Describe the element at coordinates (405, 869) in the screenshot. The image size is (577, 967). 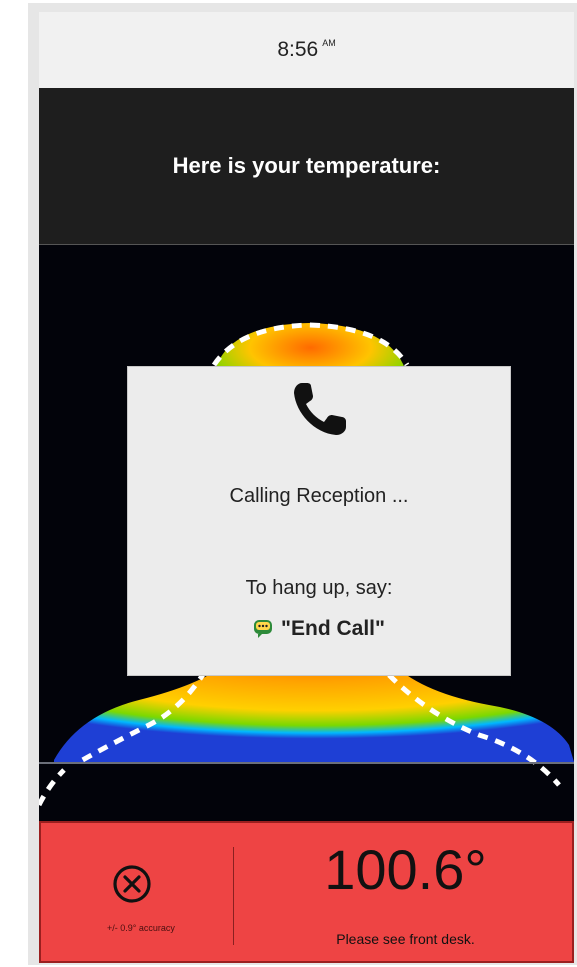
I see `temperature-reading: 100.6°` at that location.